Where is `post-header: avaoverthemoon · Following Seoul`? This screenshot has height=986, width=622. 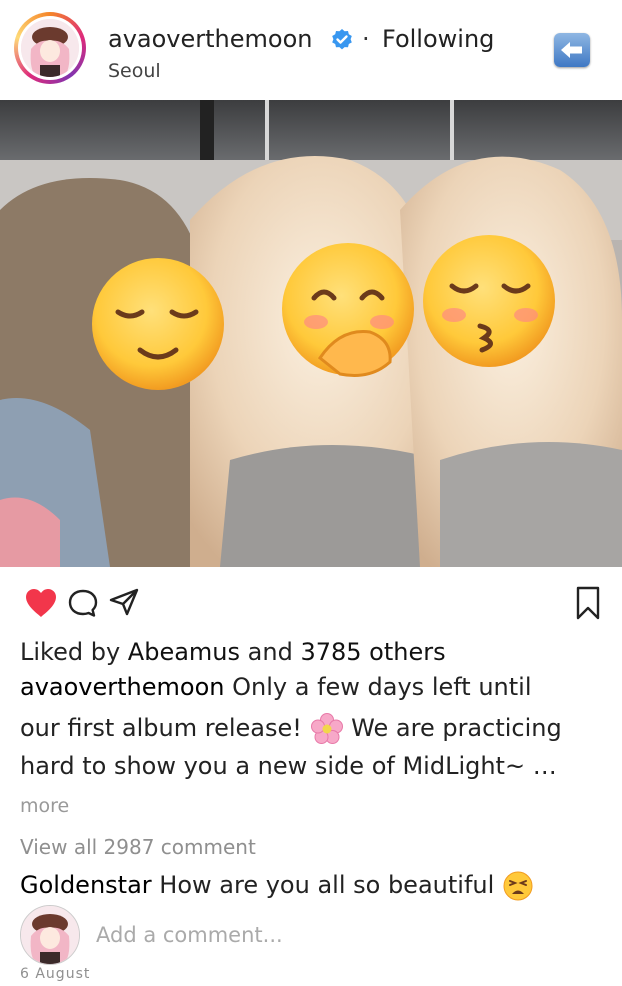 post-header: avaoverthemoon · Following Seoul is located at coordinates (311, 50).